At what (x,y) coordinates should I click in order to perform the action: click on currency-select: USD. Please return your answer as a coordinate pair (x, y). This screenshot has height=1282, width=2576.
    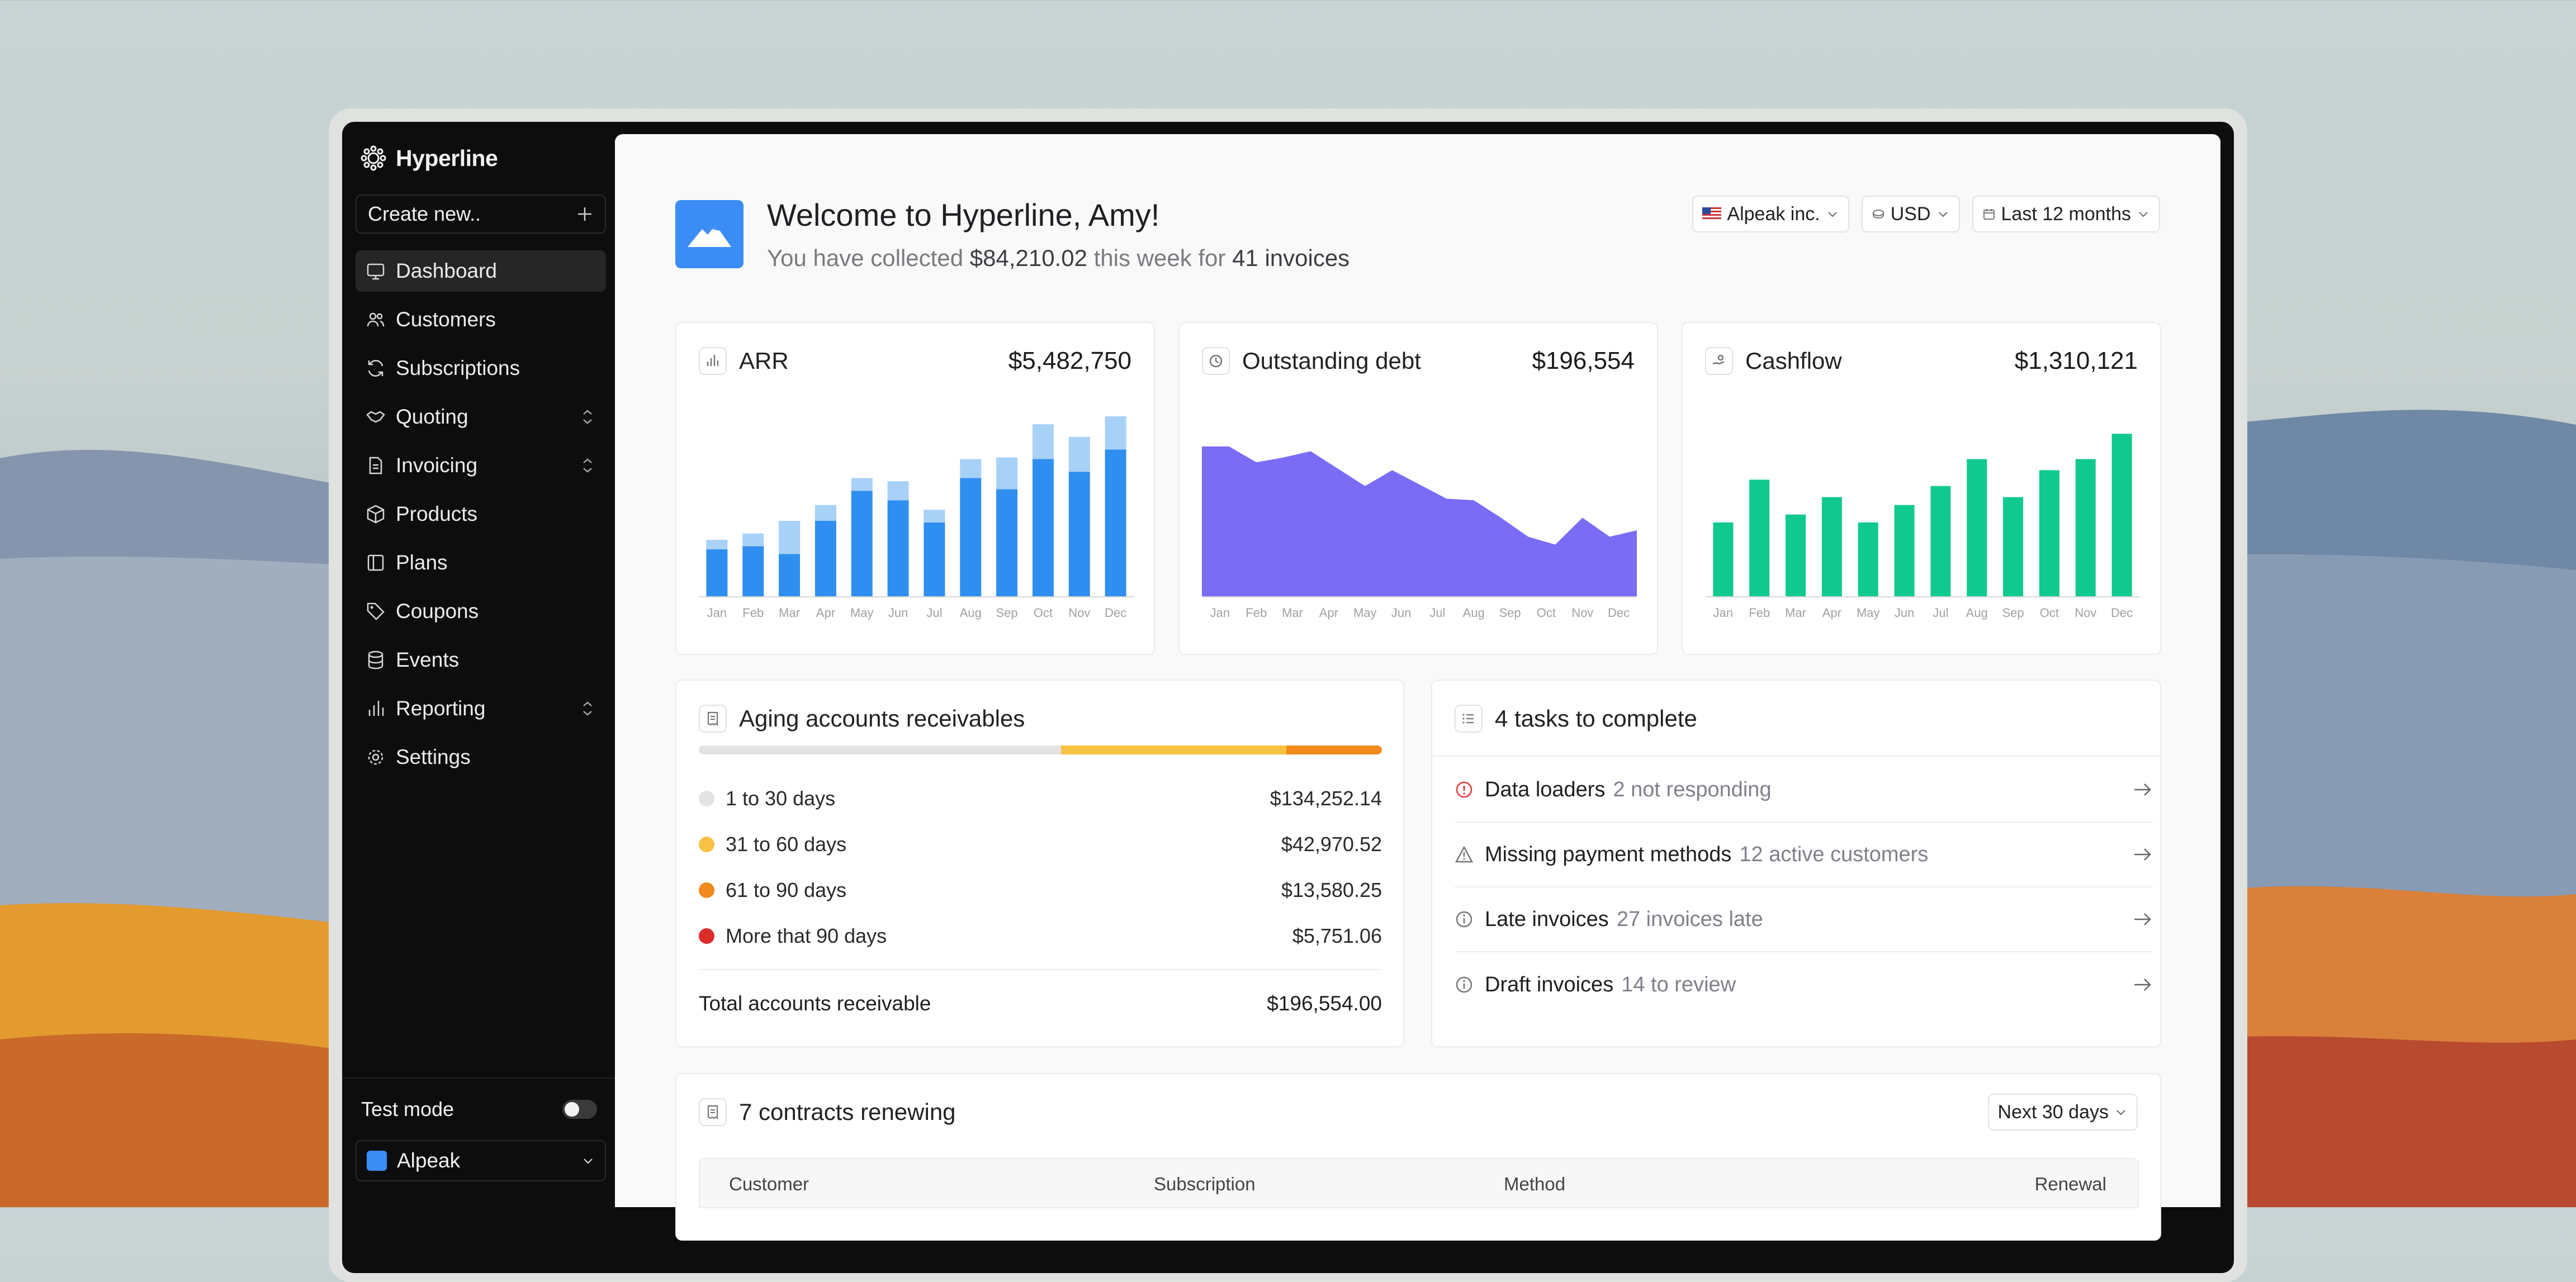
    Looking at the image, I should click on (1911, 214).